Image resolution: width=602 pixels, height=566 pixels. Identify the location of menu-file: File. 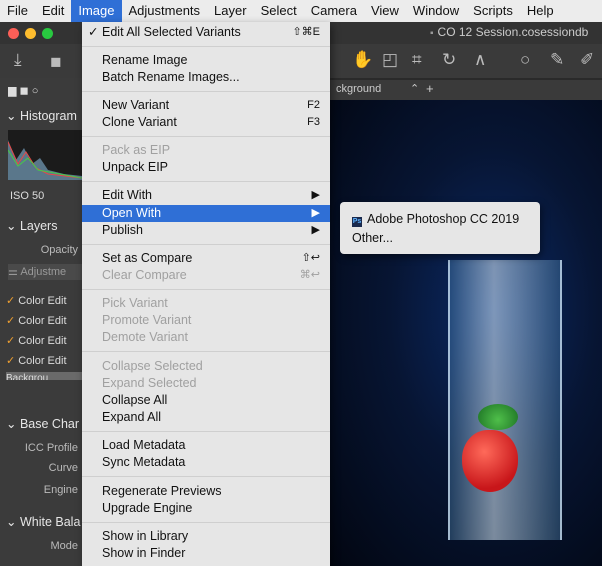
(17, 11).